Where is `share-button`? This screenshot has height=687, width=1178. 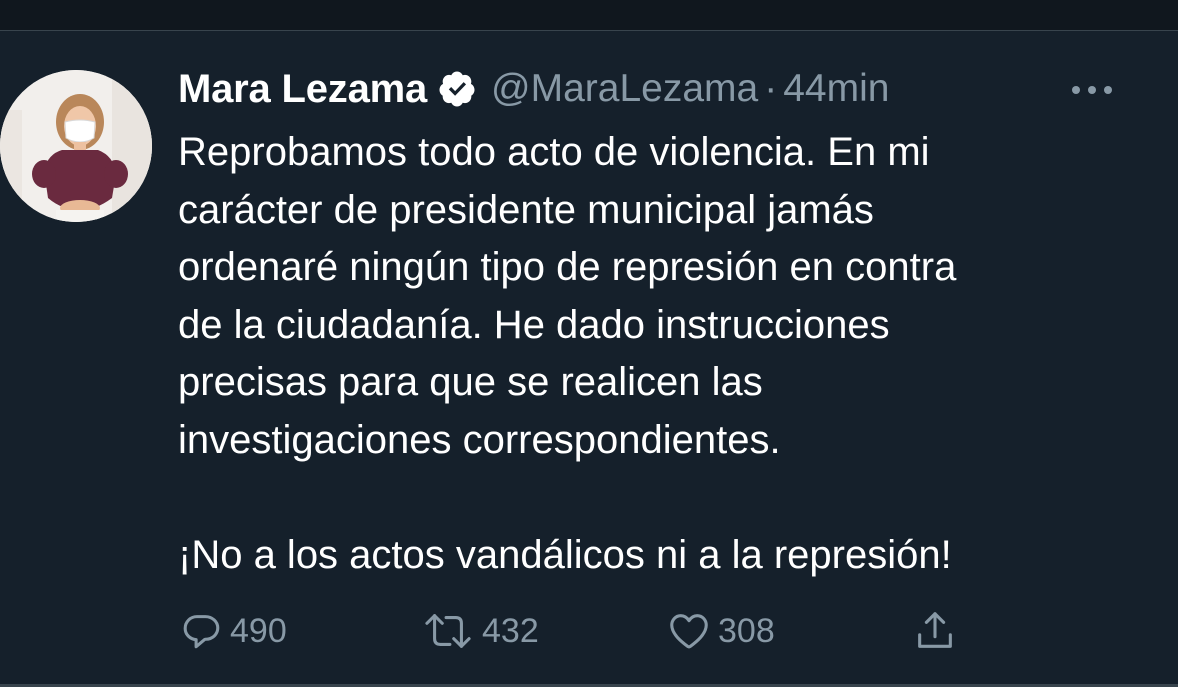
share-button is located at coordinates (938, 631).